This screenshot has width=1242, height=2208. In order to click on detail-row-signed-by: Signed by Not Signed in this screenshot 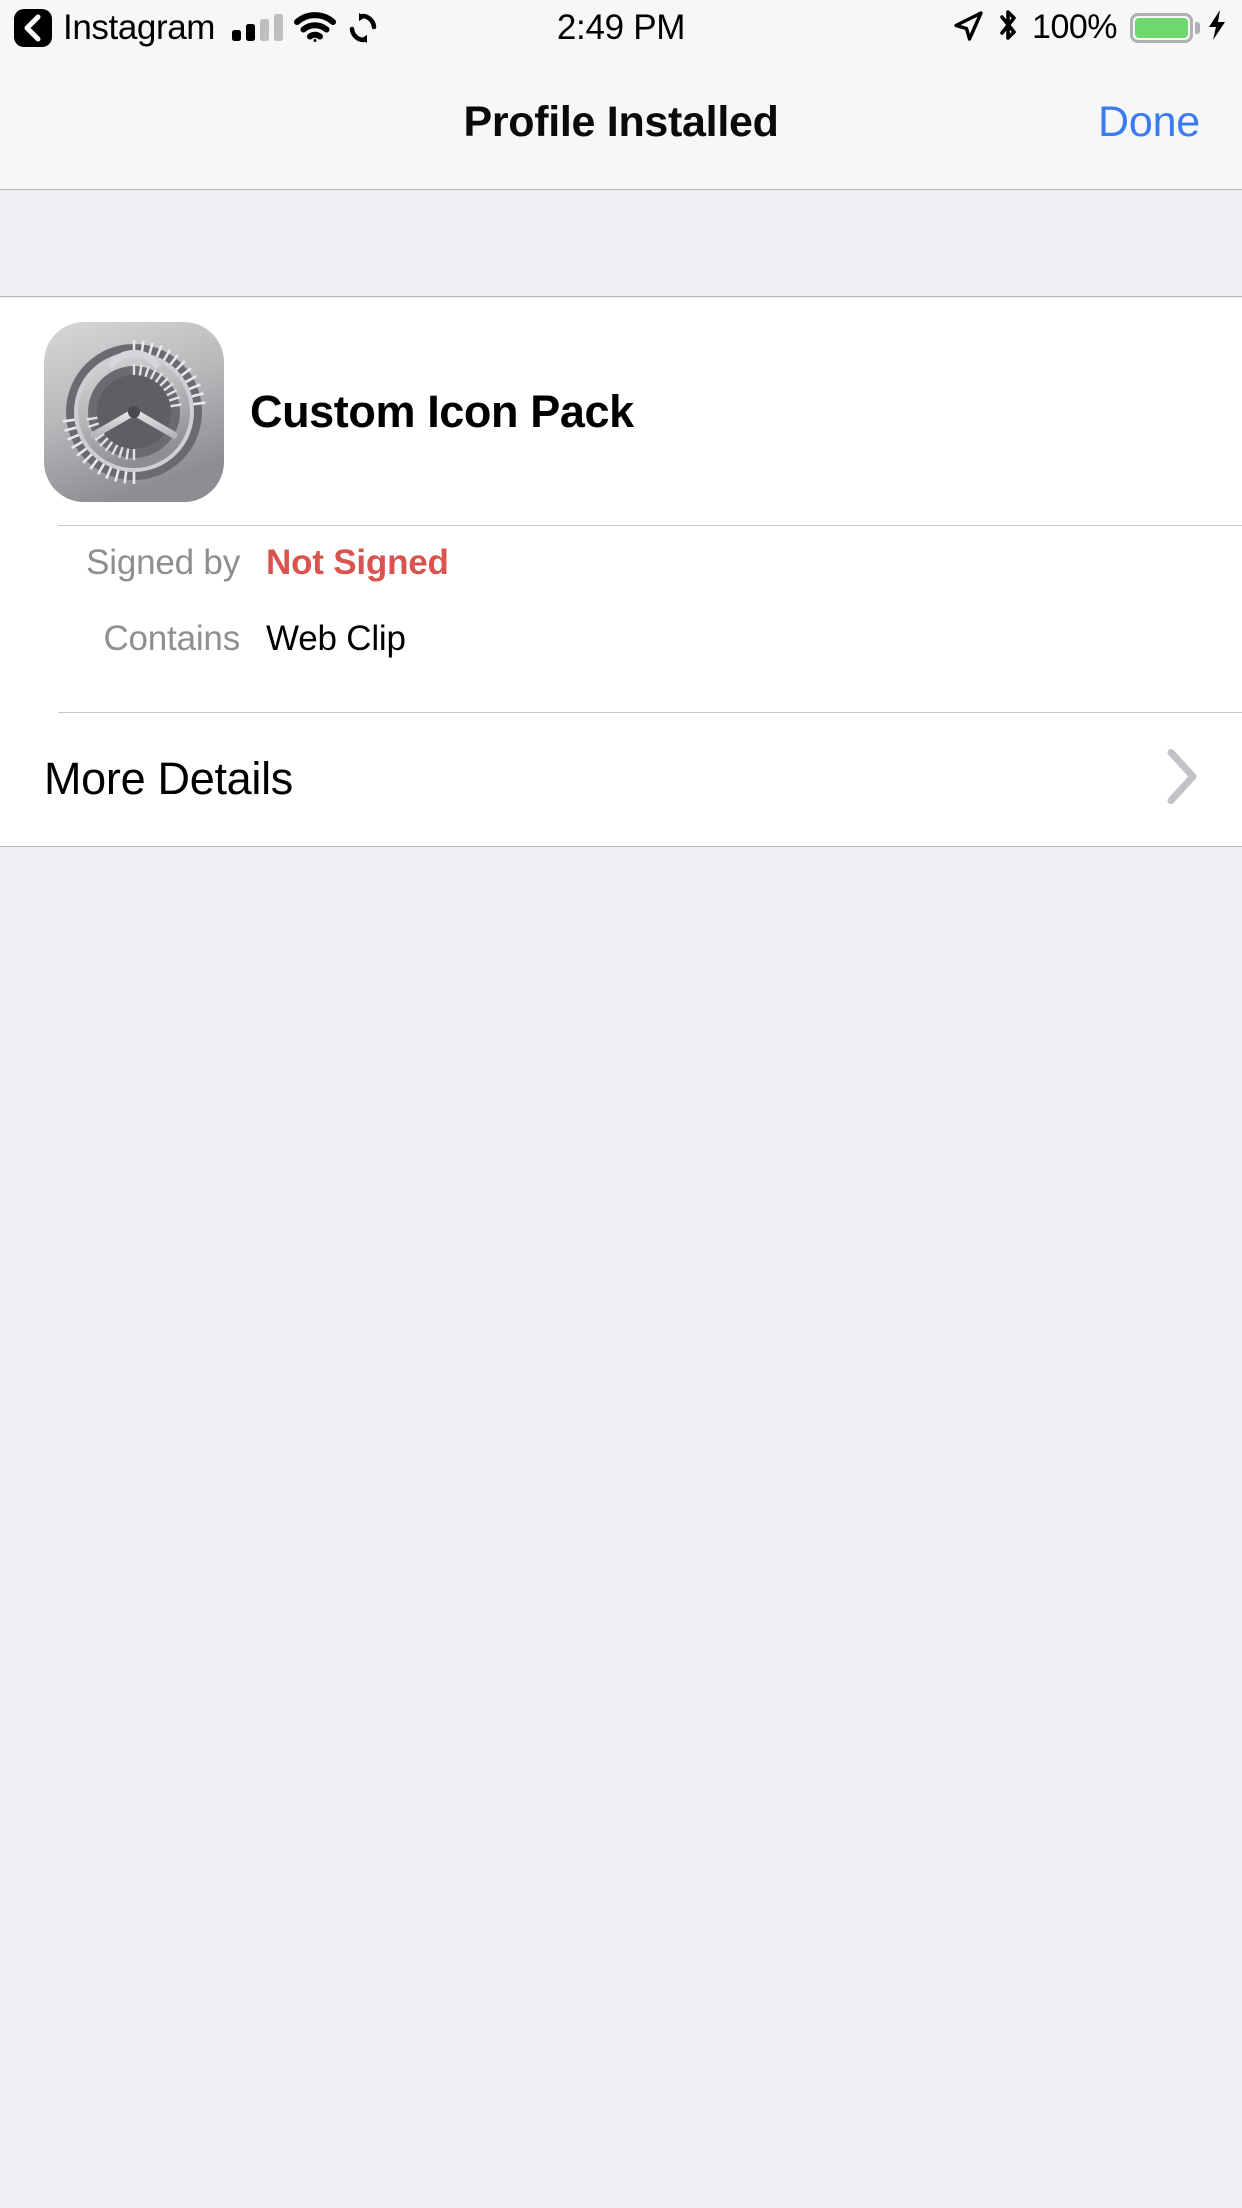, I will do `click(621, 563)`.